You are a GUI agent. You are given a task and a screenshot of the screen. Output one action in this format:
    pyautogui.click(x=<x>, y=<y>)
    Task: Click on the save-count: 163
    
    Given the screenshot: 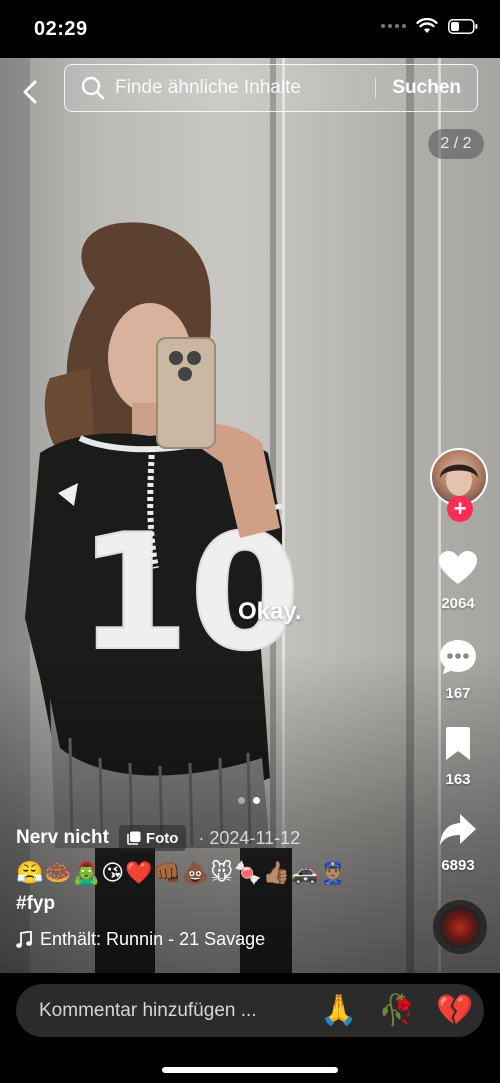 What is the action you would take?
    pyautogui.click(x=458, y=779)
    